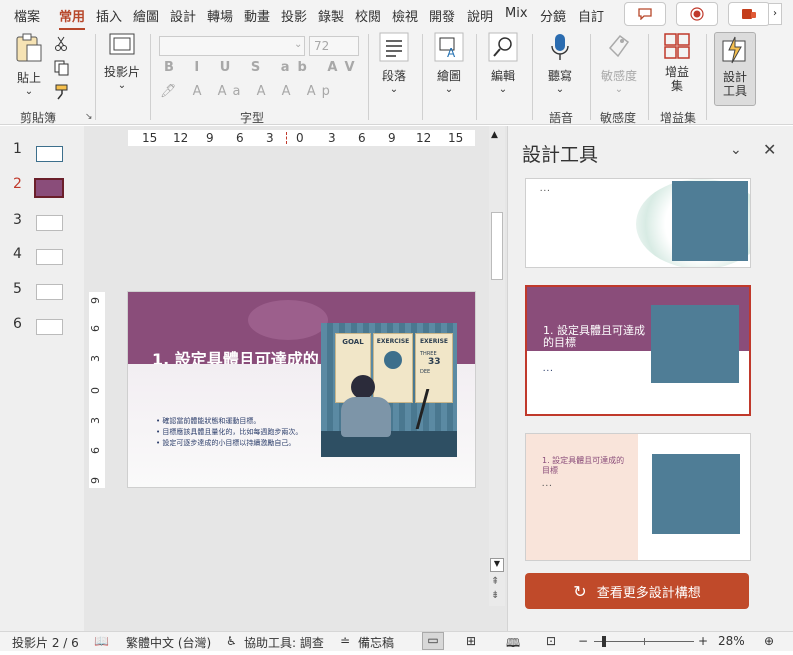 The height and width of the screenshot is (655, 793). Describe the element at coordinates (45, 643) in the screenshot. I see `slide-counter: 投影片 2 / 6` at that location.